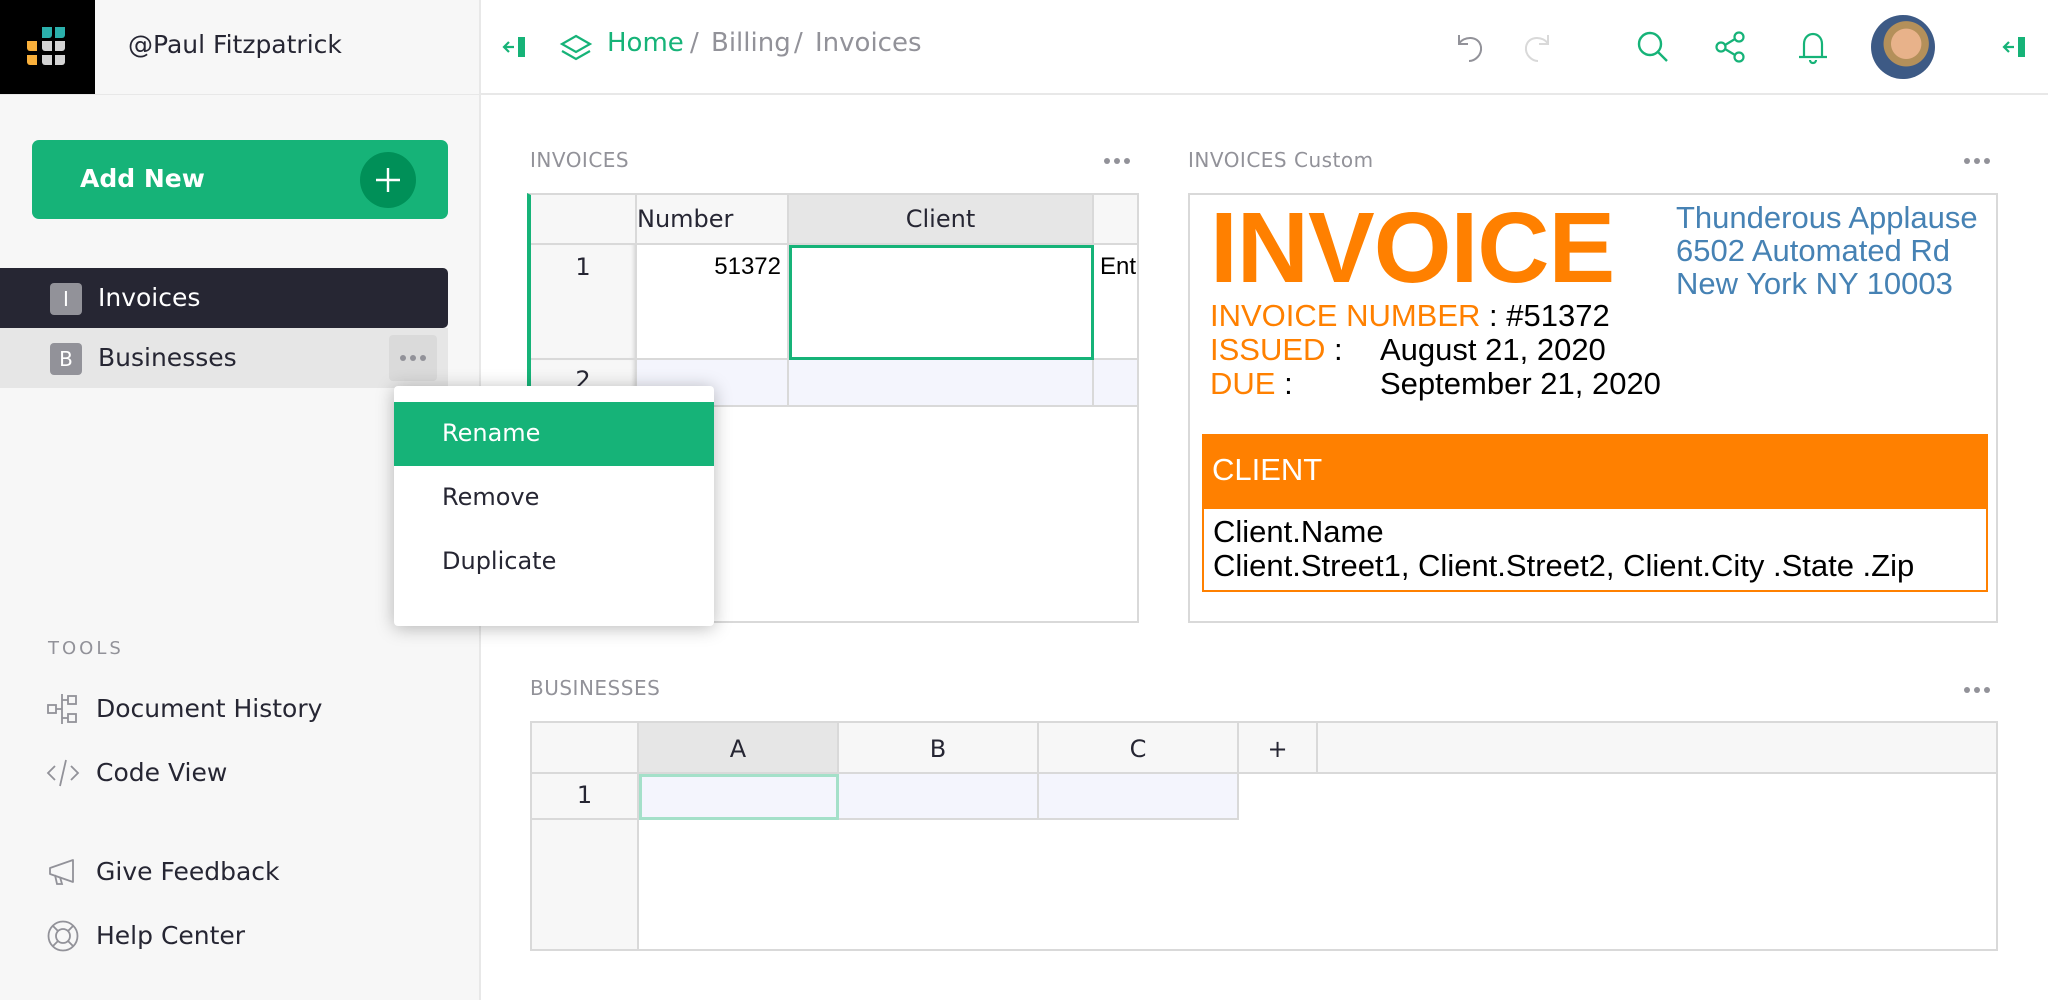 This screenshot has width=2048, height=1000. I want to click on grist-logo-icon, so click(46, 46).